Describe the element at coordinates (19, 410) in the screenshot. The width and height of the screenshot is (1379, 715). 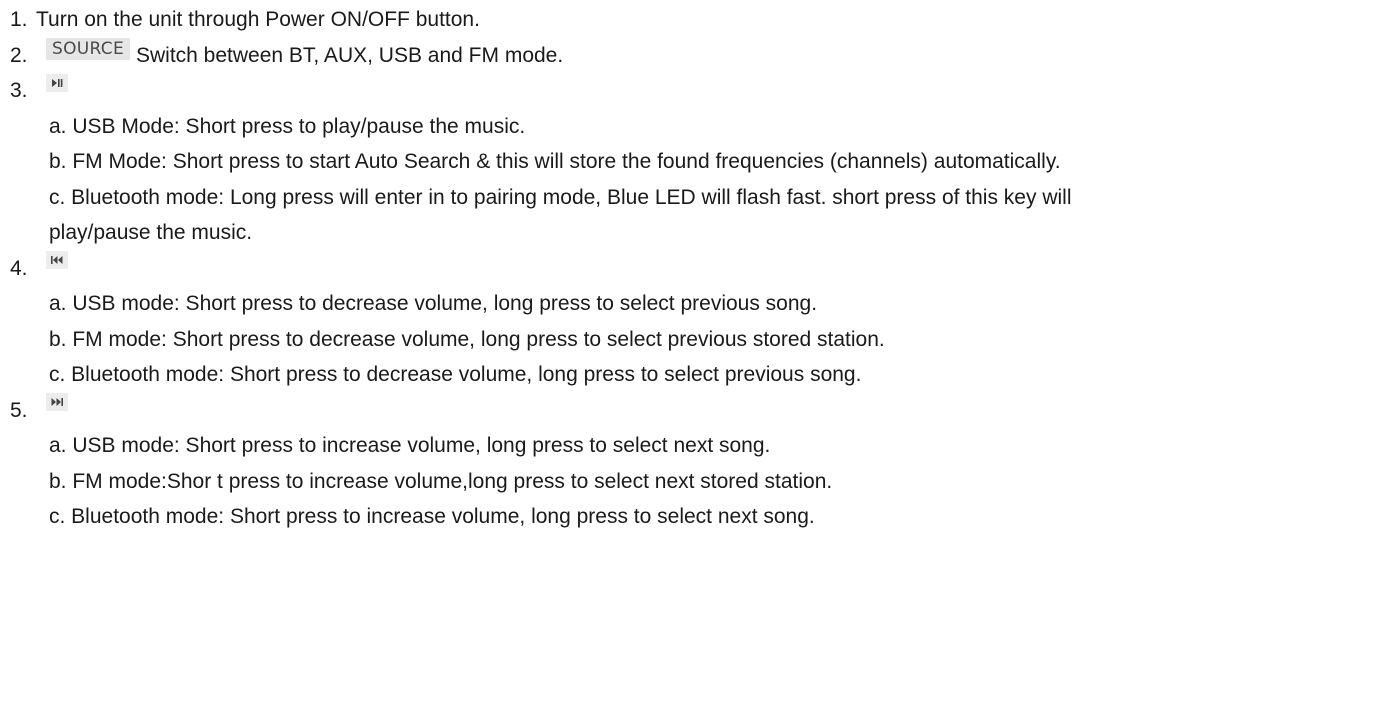
I see `list-number: 5.` at that location.